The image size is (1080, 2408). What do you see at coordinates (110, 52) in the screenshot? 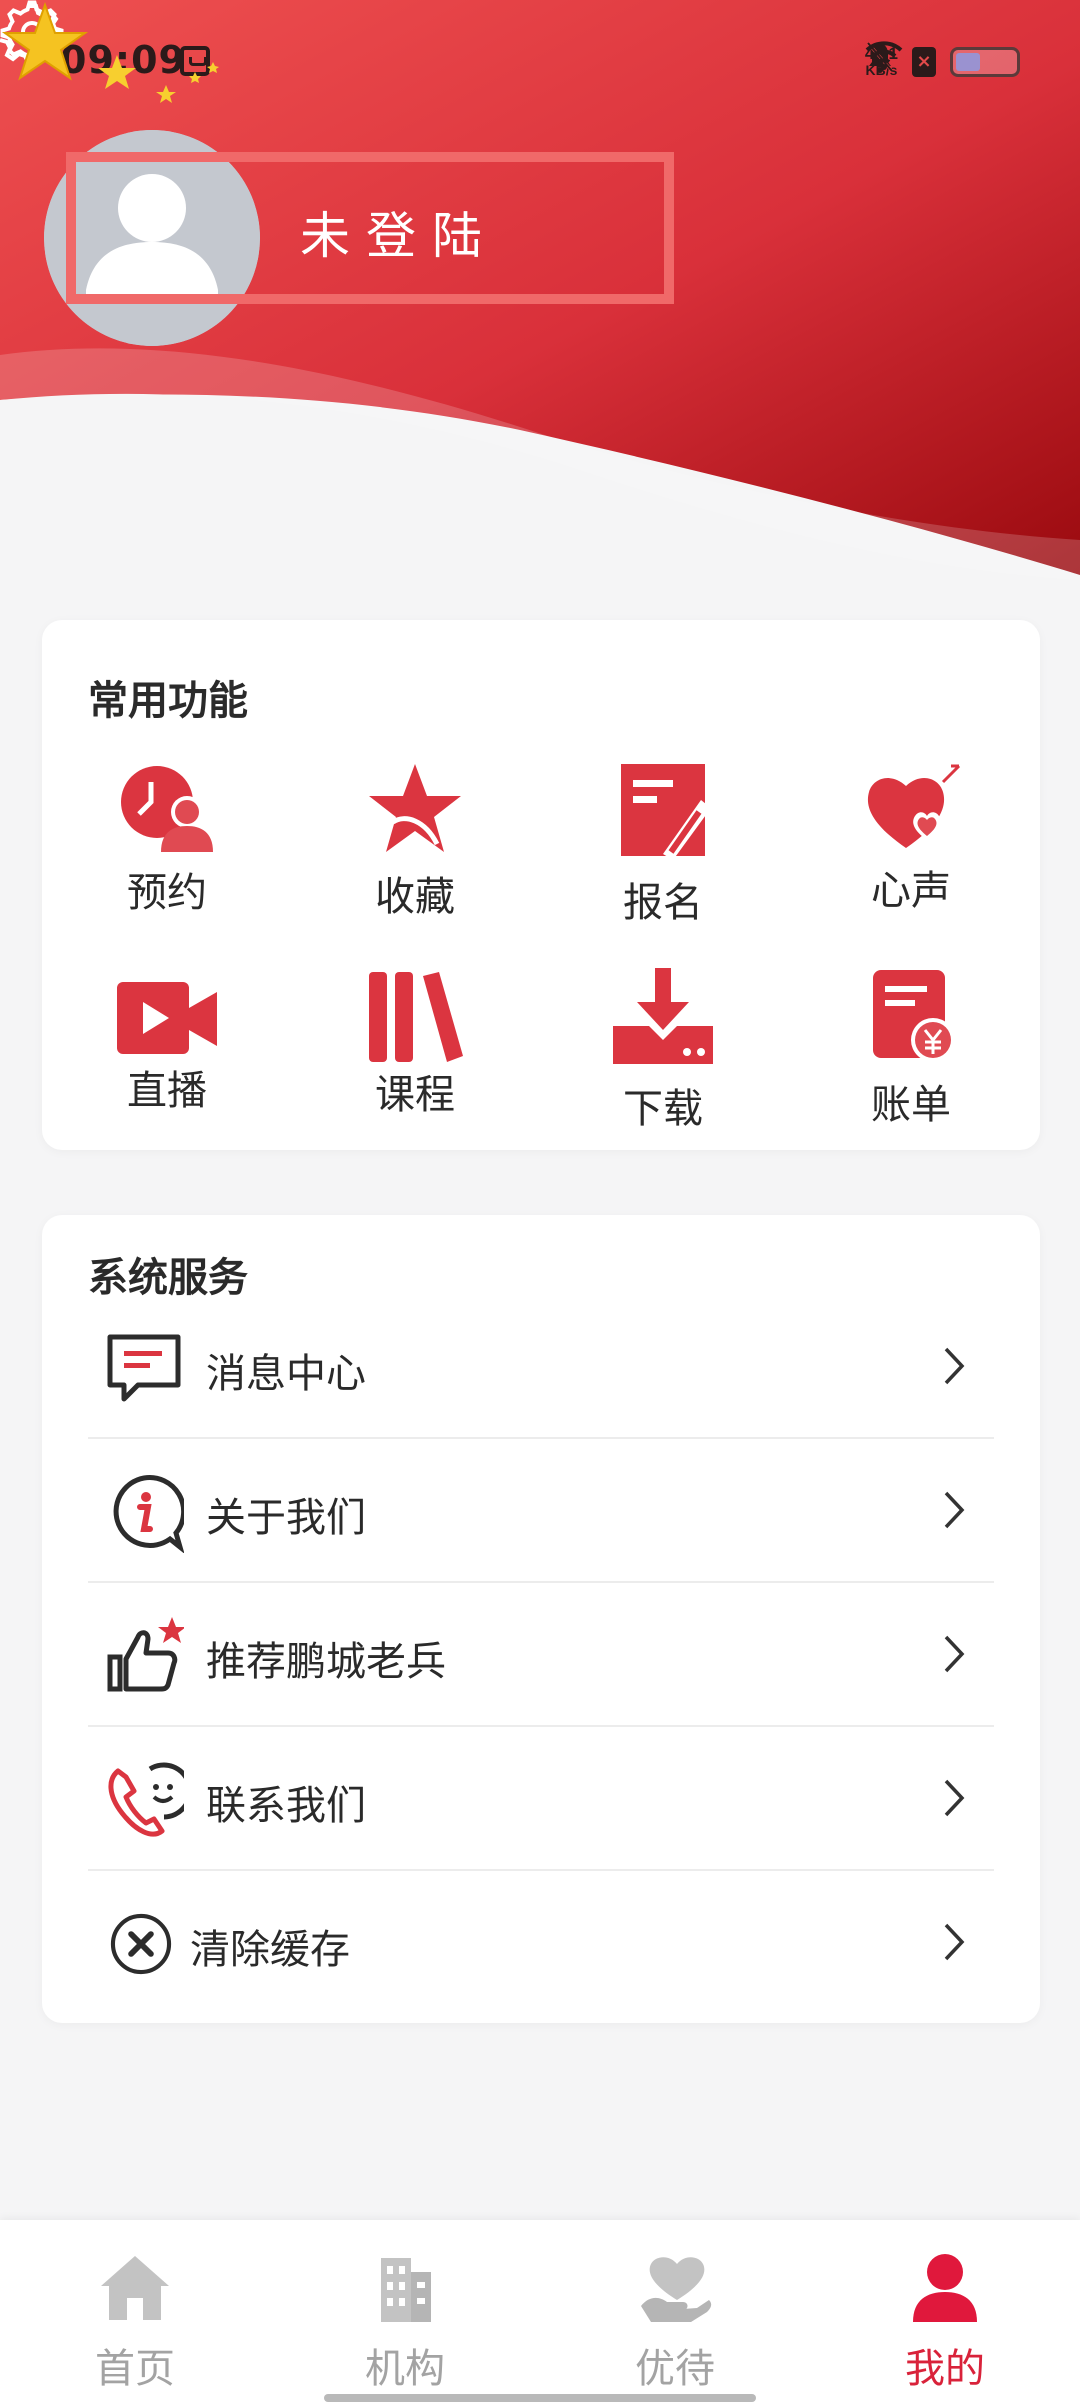
I see `decorative-stars` at bounding box center [110, 52].